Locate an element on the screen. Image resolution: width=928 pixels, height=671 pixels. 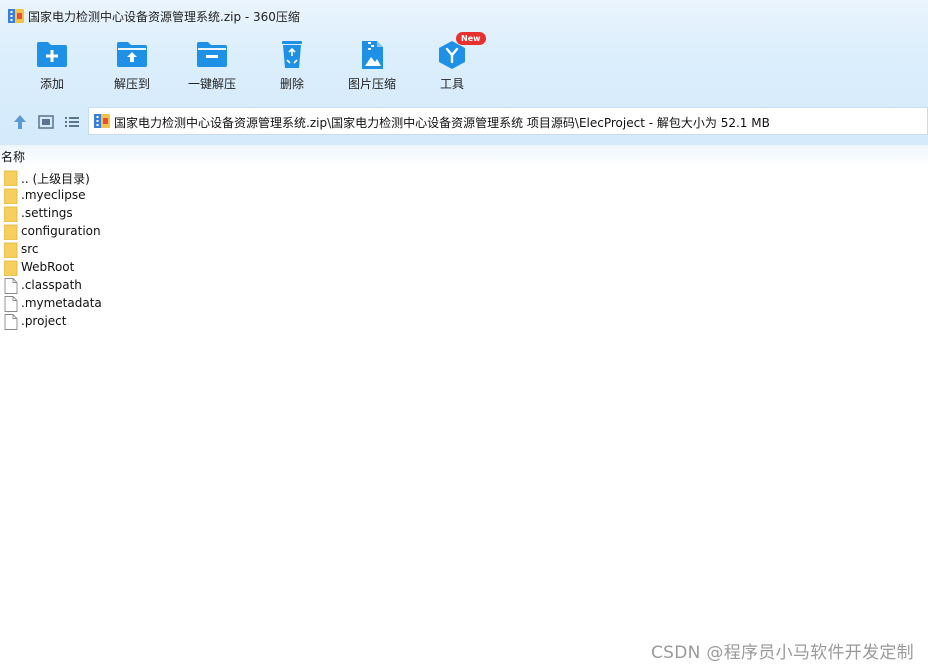
list-item: .settings is located at coordinates (464, 214).